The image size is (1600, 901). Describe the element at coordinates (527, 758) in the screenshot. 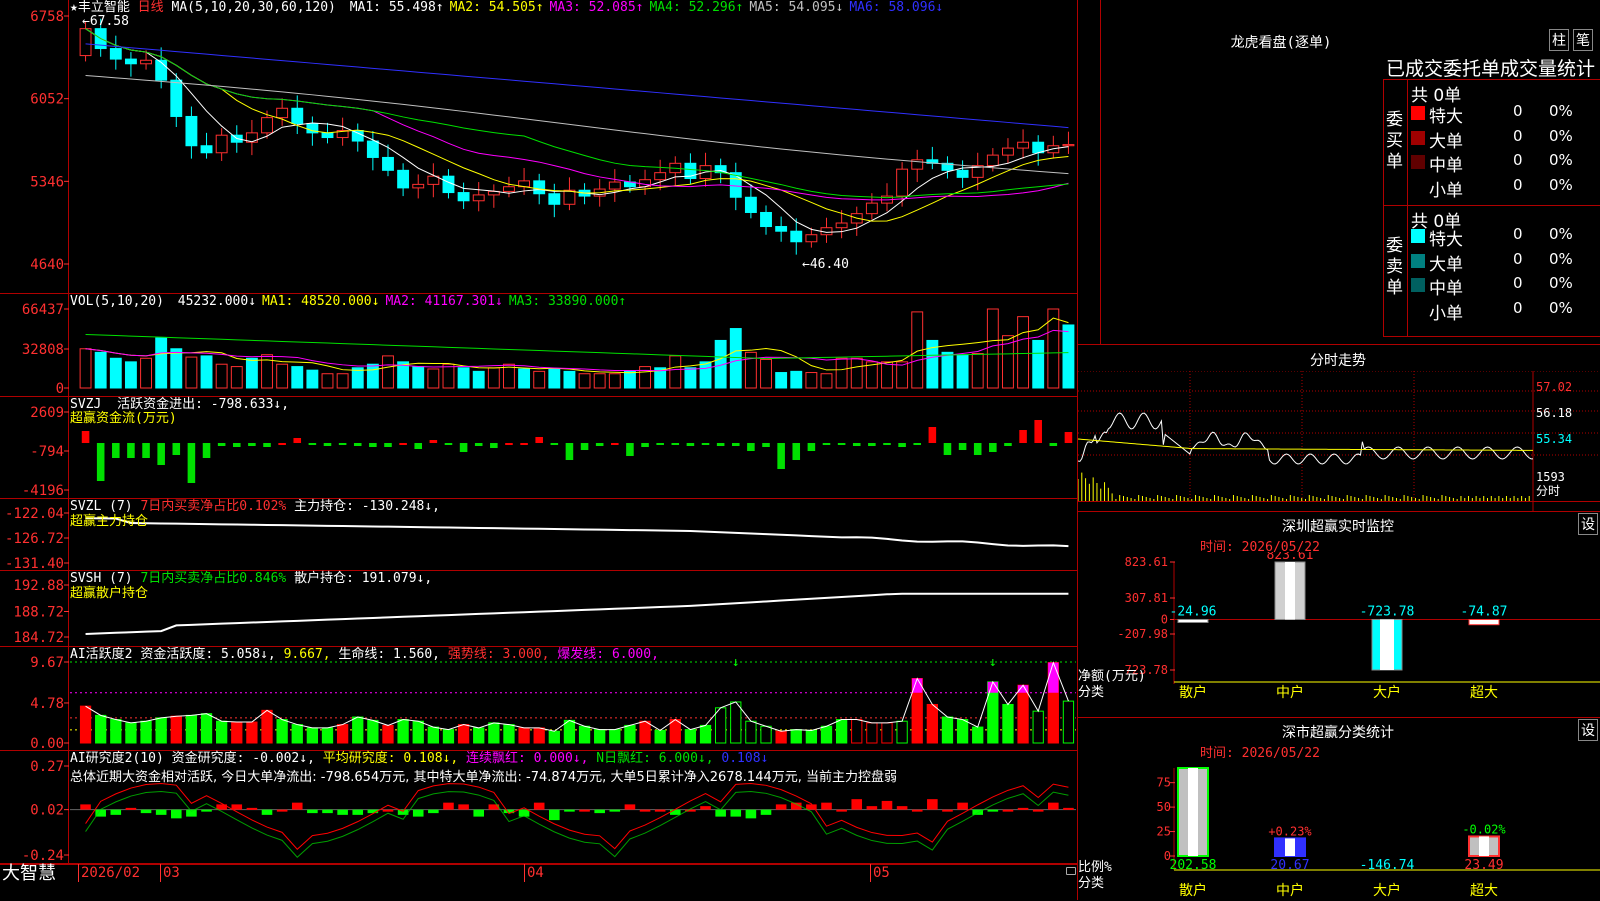

I see `ai2-consecutive-red: 连续飘红: 0.000↓,` at that location.